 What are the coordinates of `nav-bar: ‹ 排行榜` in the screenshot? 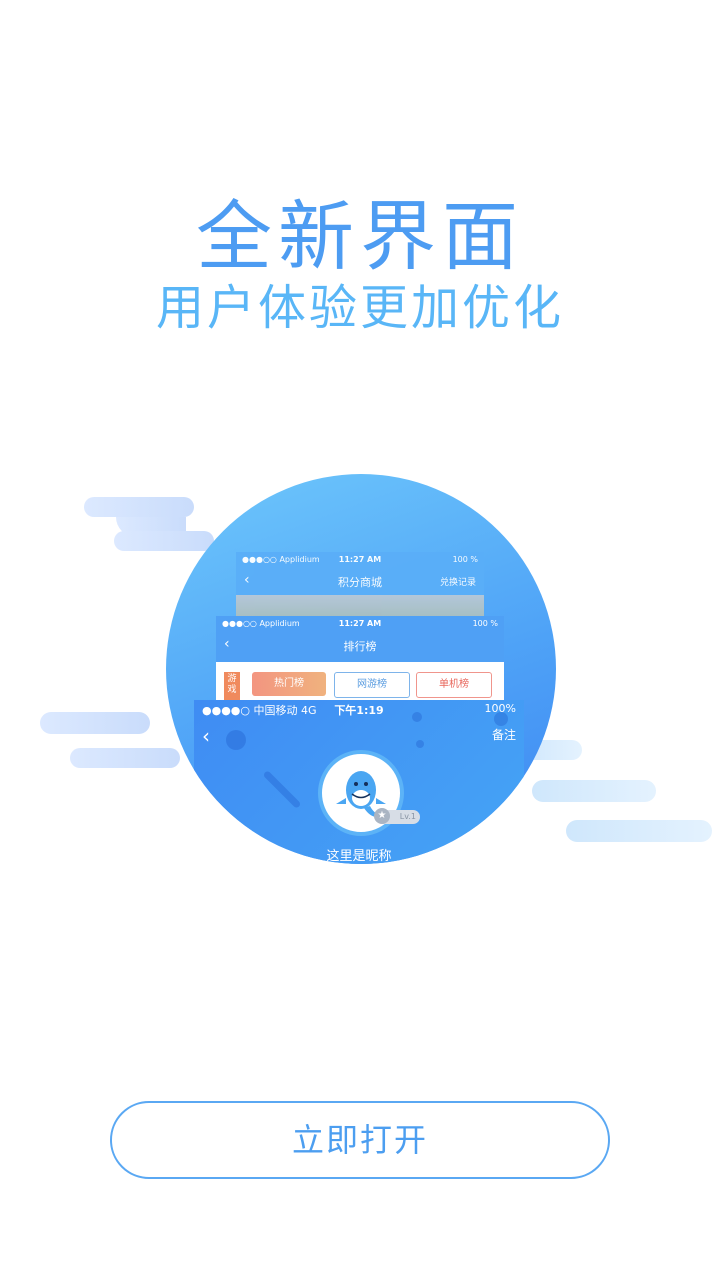 It's located at (360, 645).